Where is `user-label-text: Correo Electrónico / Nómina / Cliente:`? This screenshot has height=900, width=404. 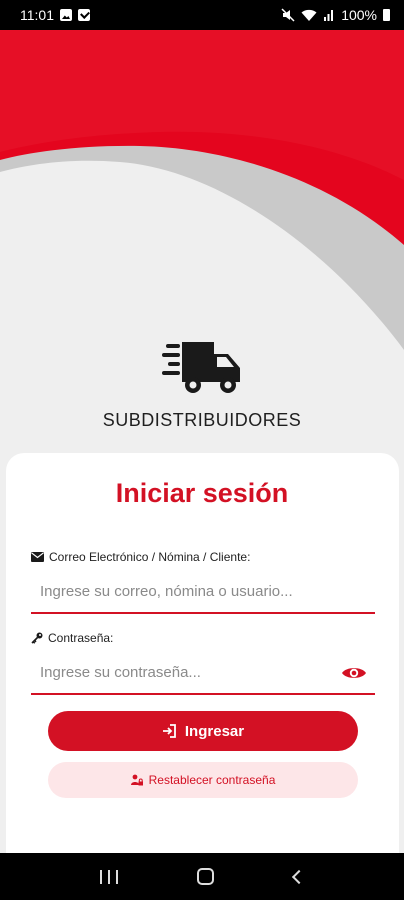 user-label-text: Correo Electrónico / Nómina / Cliente: is located at coordinates (150, 557).